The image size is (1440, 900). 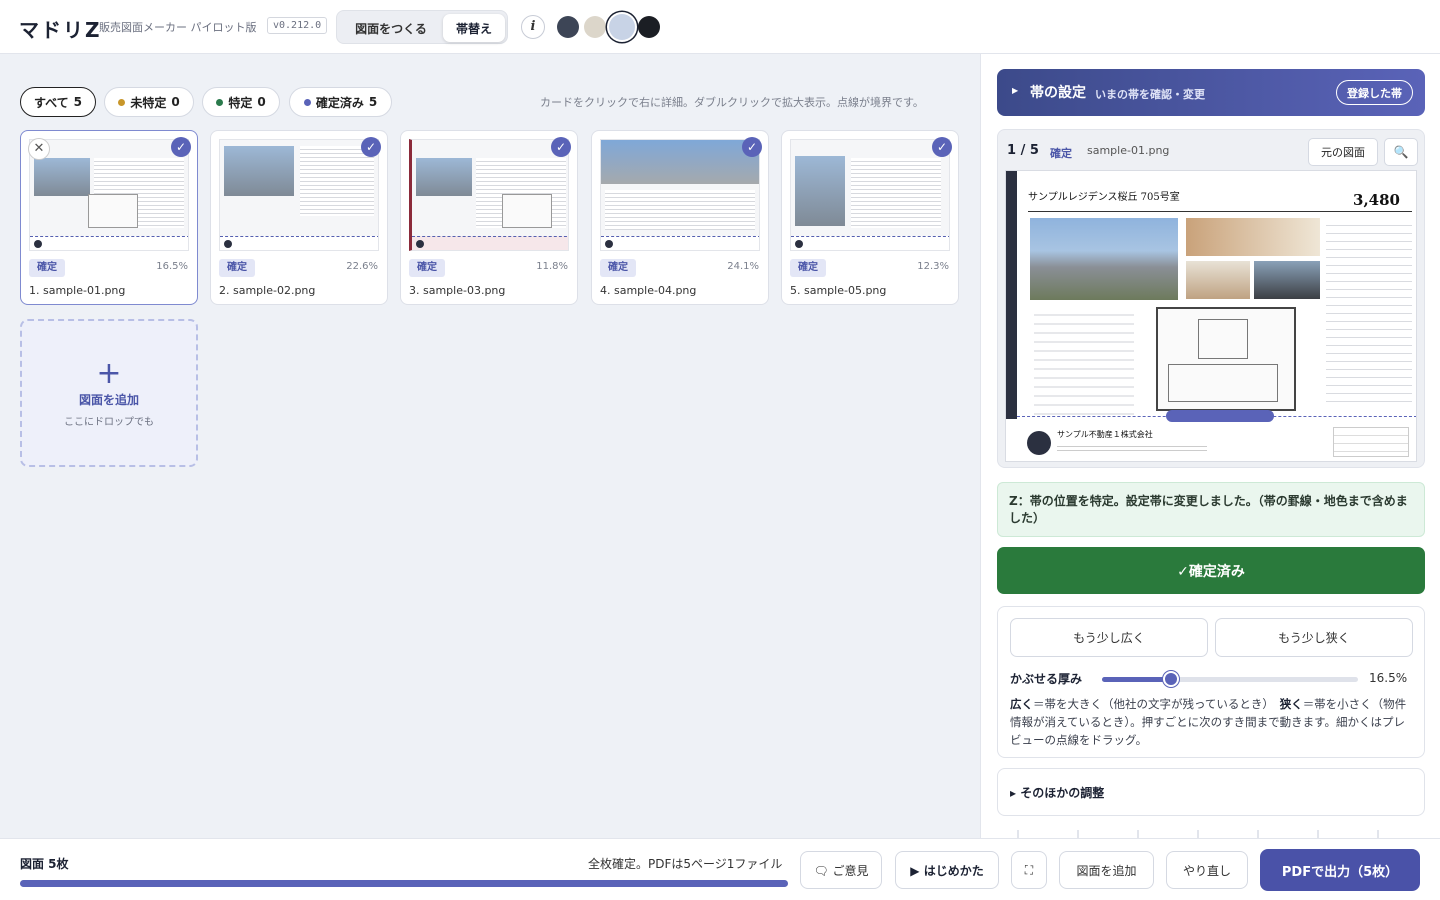 I want to click on howto-button: ▶ はじめかた, so click(x=947, y=870).